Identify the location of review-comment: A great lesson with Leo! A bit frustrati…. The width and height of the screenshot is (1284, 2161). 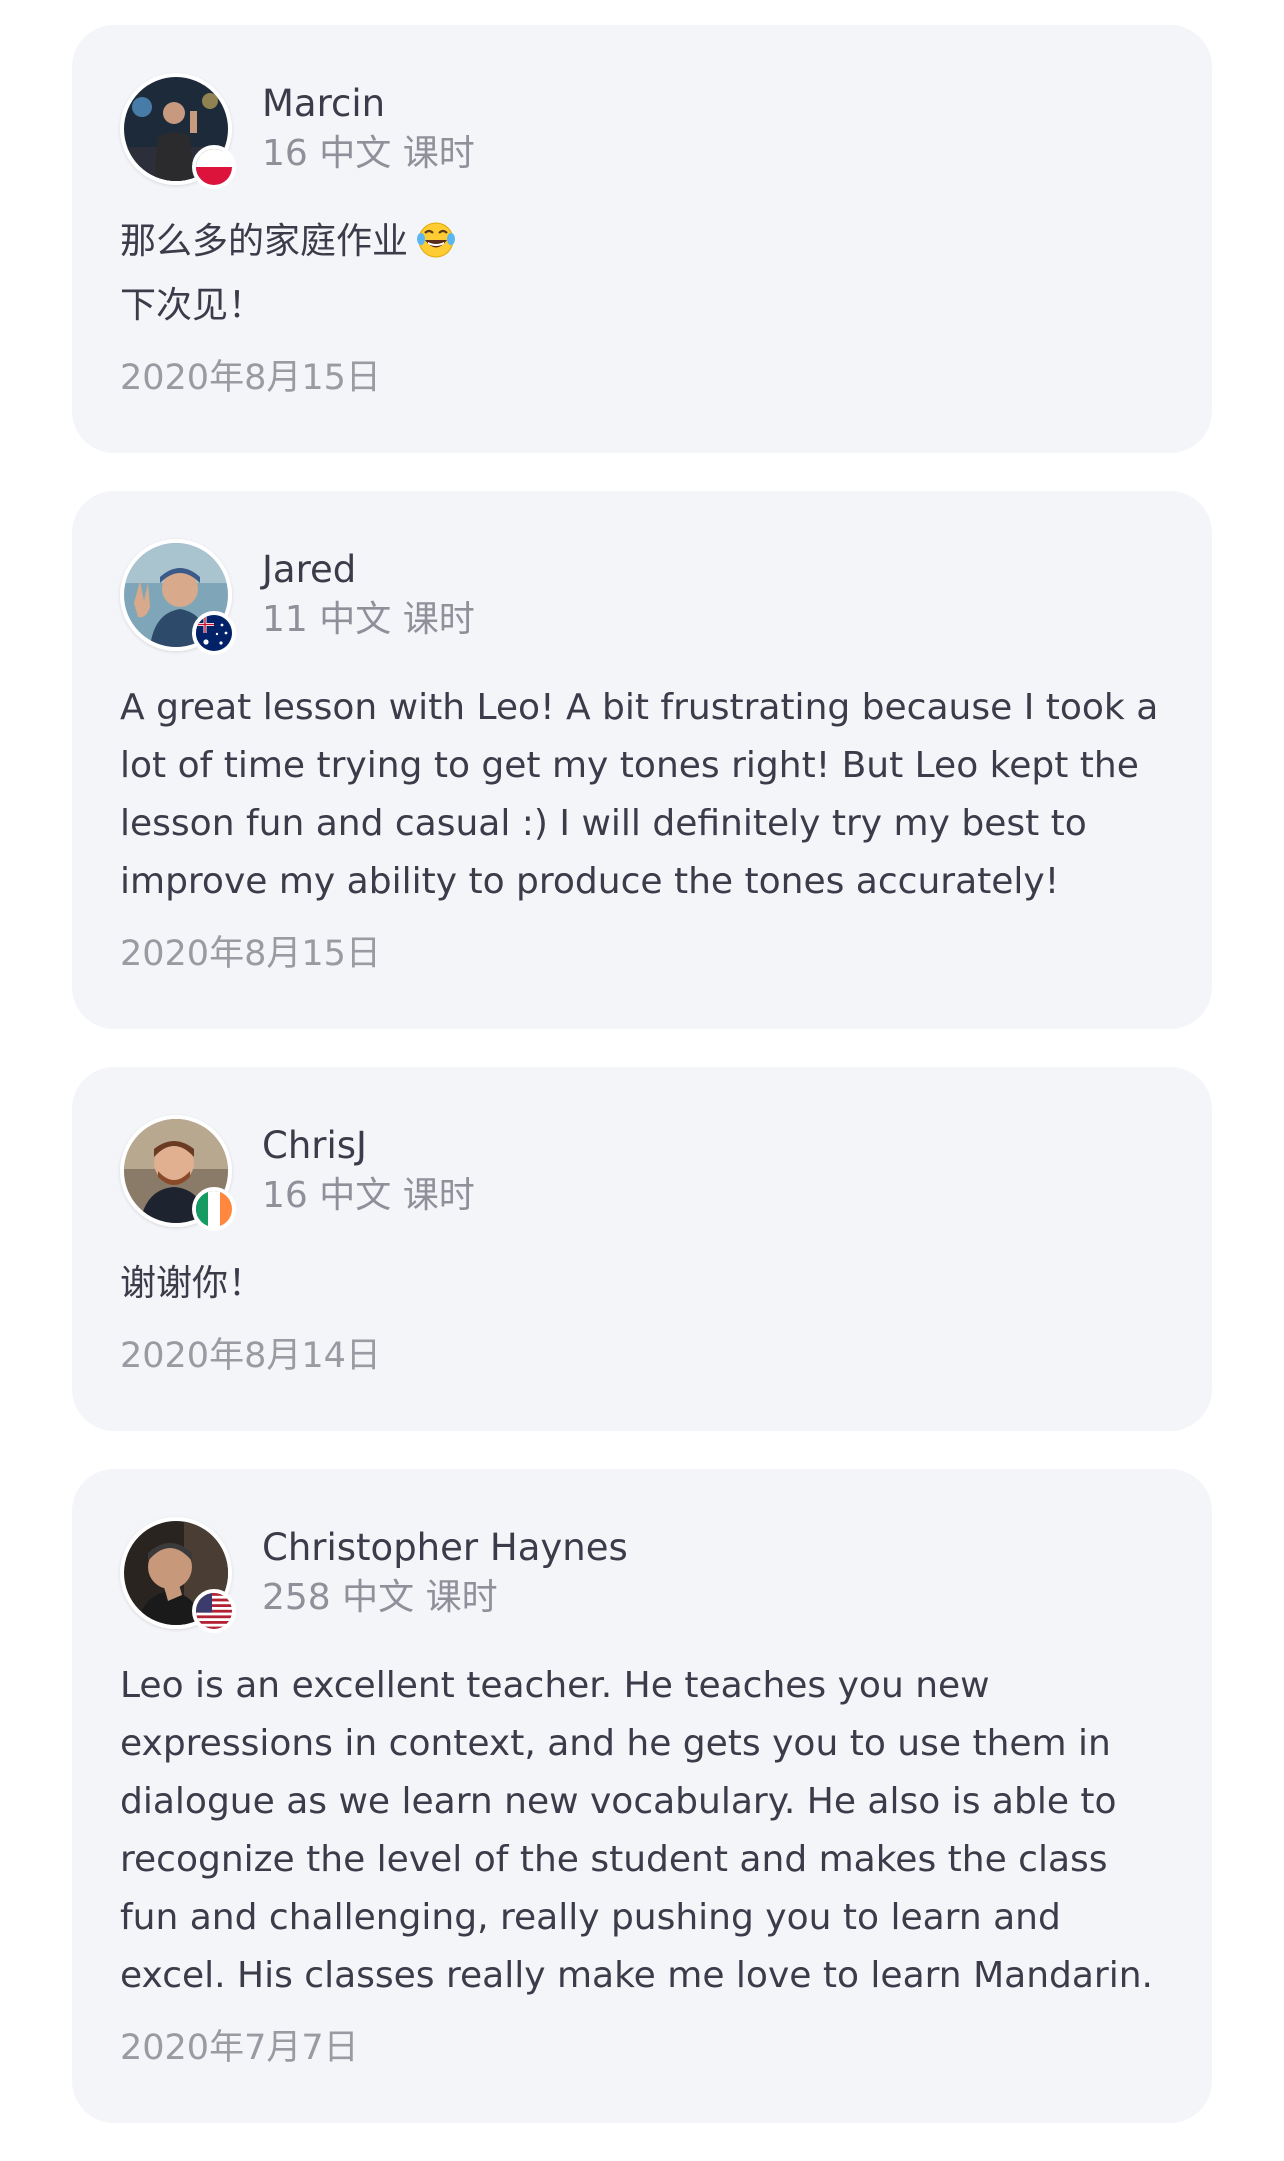
(639, 794).